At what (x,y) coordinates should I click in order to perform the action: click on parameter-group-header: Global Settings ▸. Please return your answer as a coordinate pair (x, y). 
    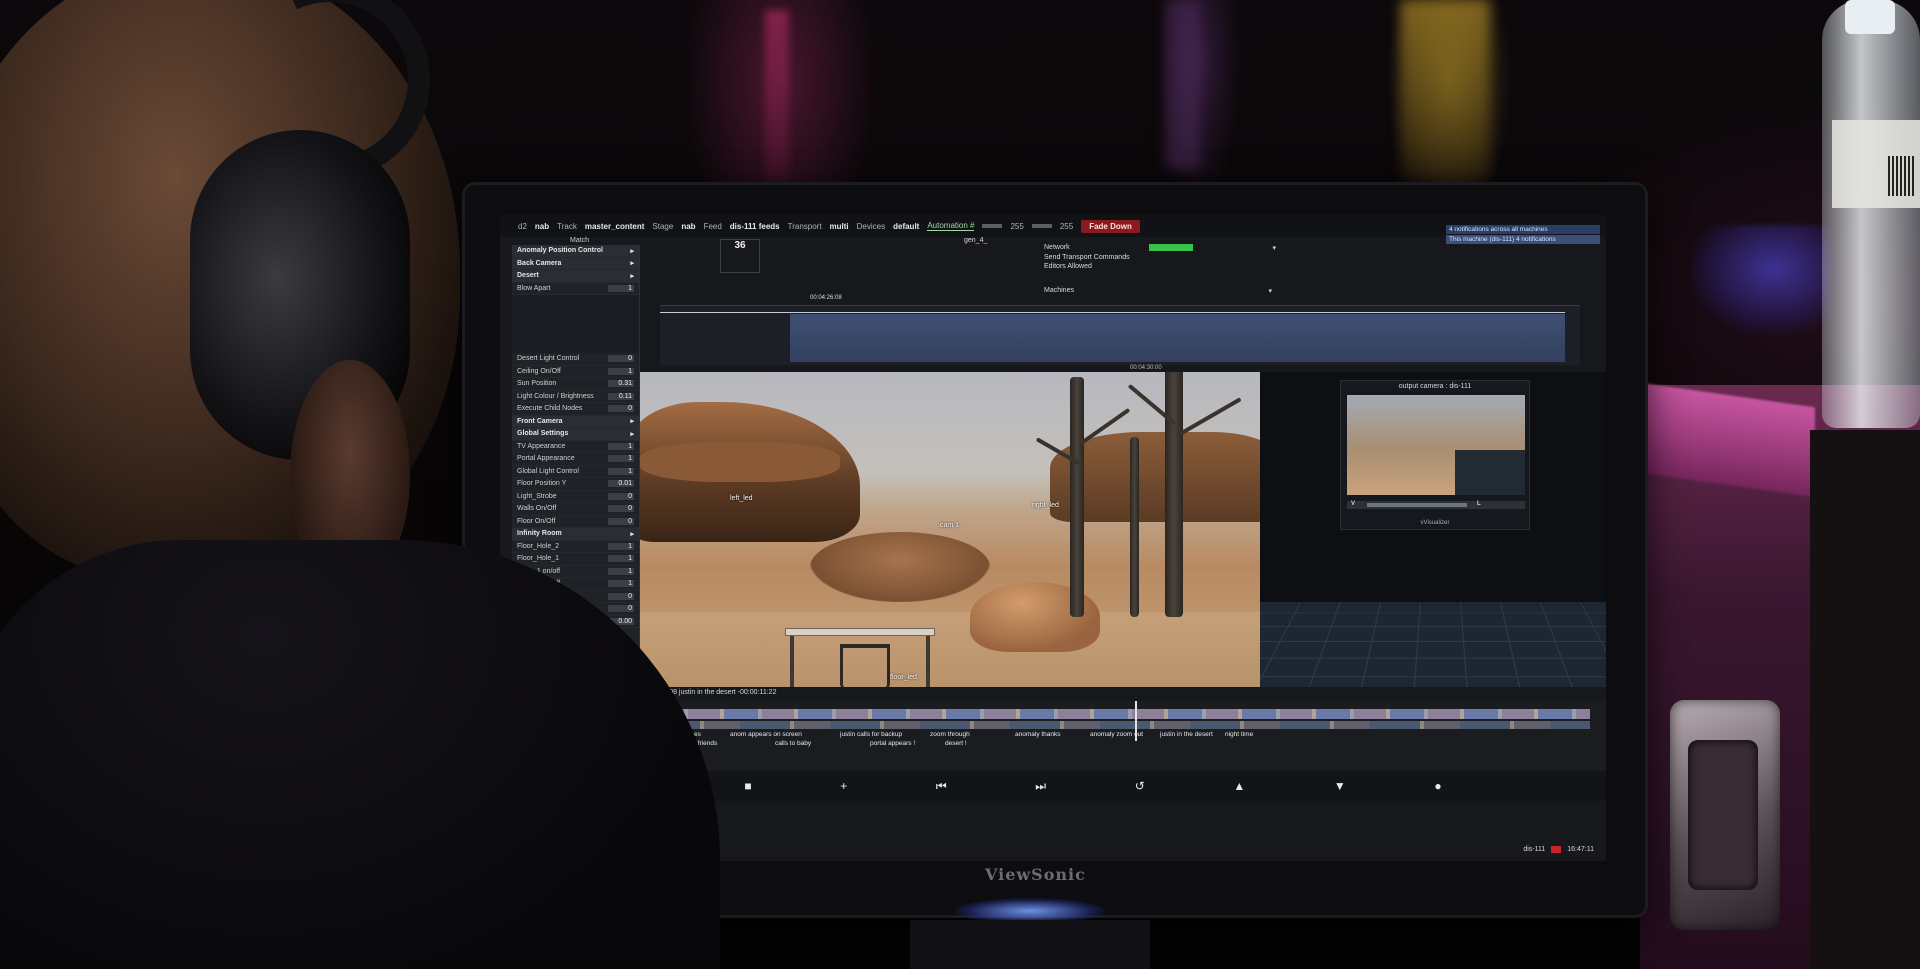
    Looking at the image, I should click on (575, 434).